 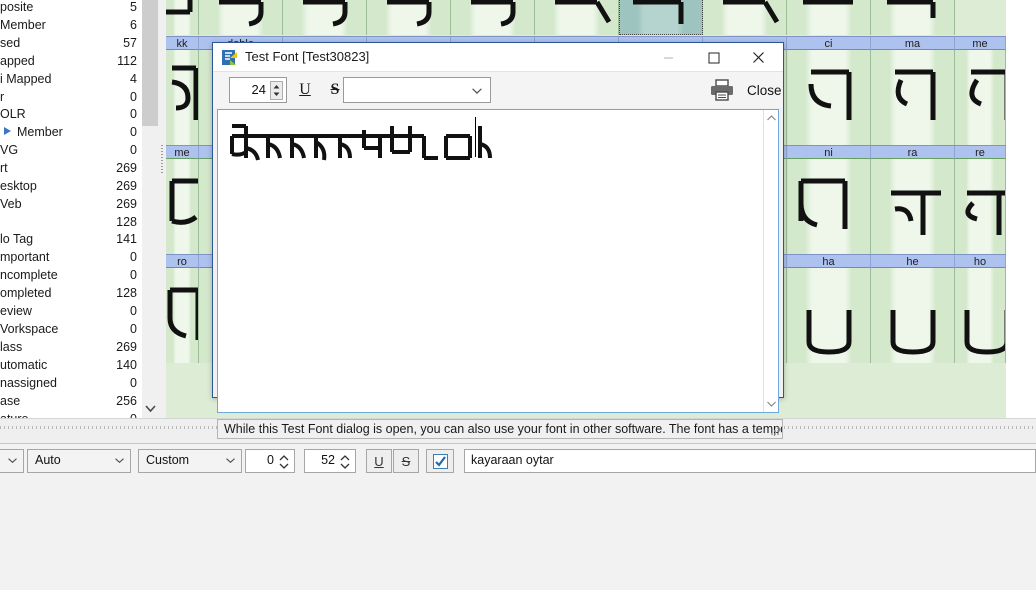 What do you see at coordinates (71, 312) in the screenshot?
I see `sidebar-item: eview 0` at bounding box center [71, 312].